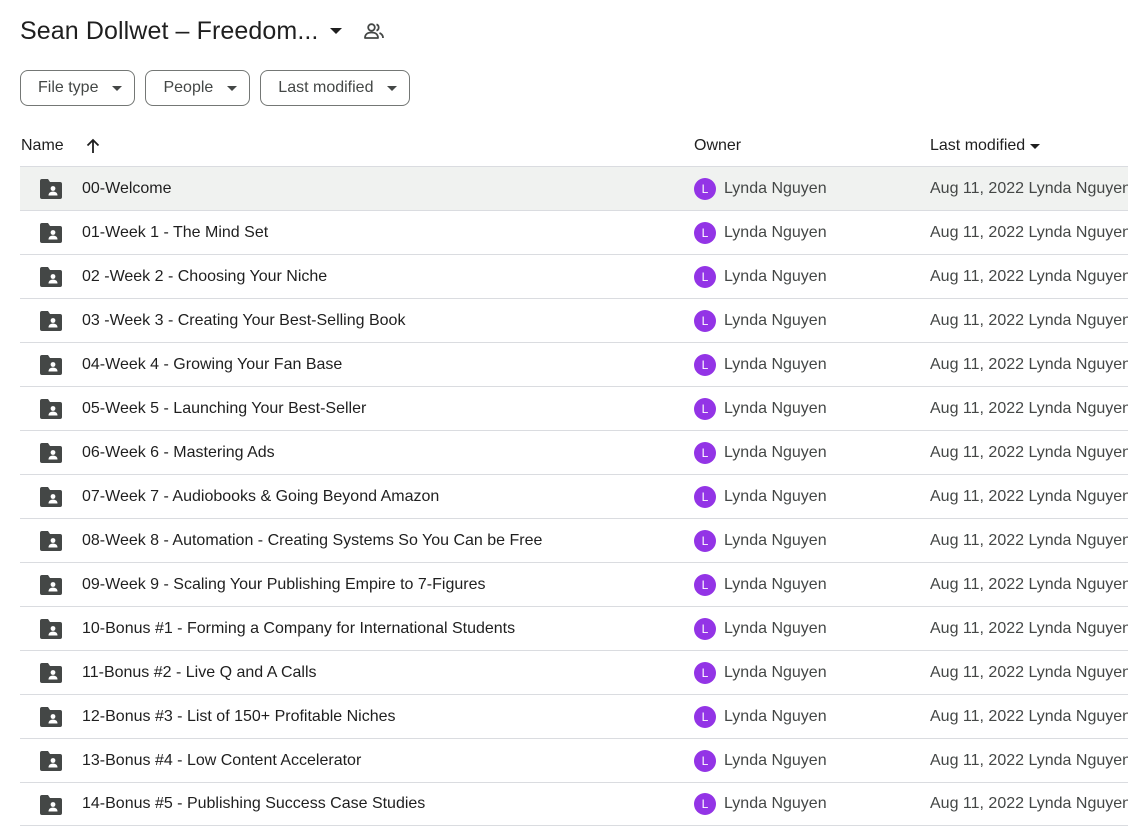 This screenshot has height=827, width=1128. What do you see at coordinates (574, 146) in the screenshot?
I see `column-headers: Name Owner Last modified` at bounding box center [574, 146].